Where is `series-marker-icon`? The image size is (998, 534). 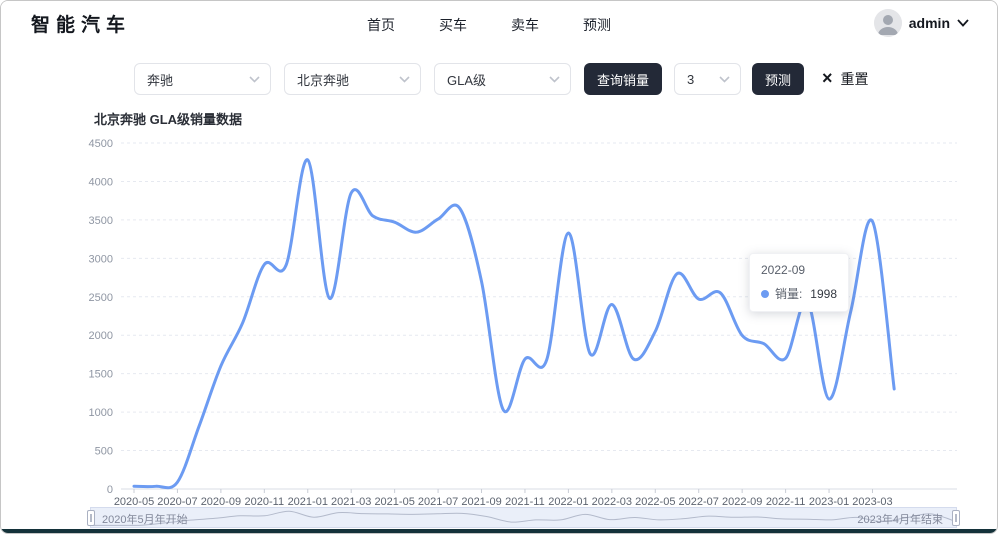
series-marker-icon is located at coordinates (765, 293).